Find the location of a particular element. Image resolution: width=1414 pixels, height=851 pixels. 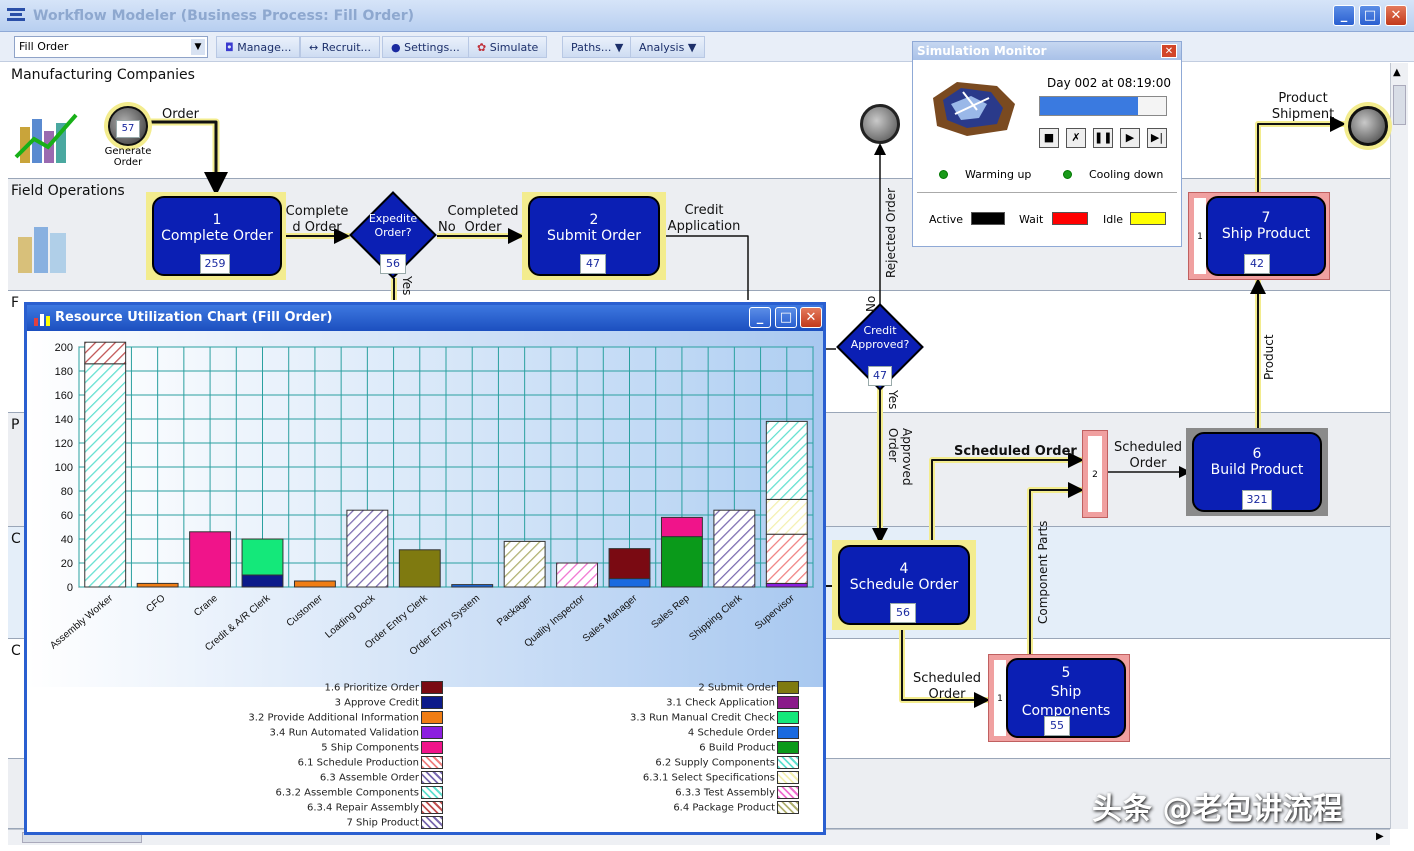

legend-label: 3.1 Check Application is located at coordinates (720, 703).